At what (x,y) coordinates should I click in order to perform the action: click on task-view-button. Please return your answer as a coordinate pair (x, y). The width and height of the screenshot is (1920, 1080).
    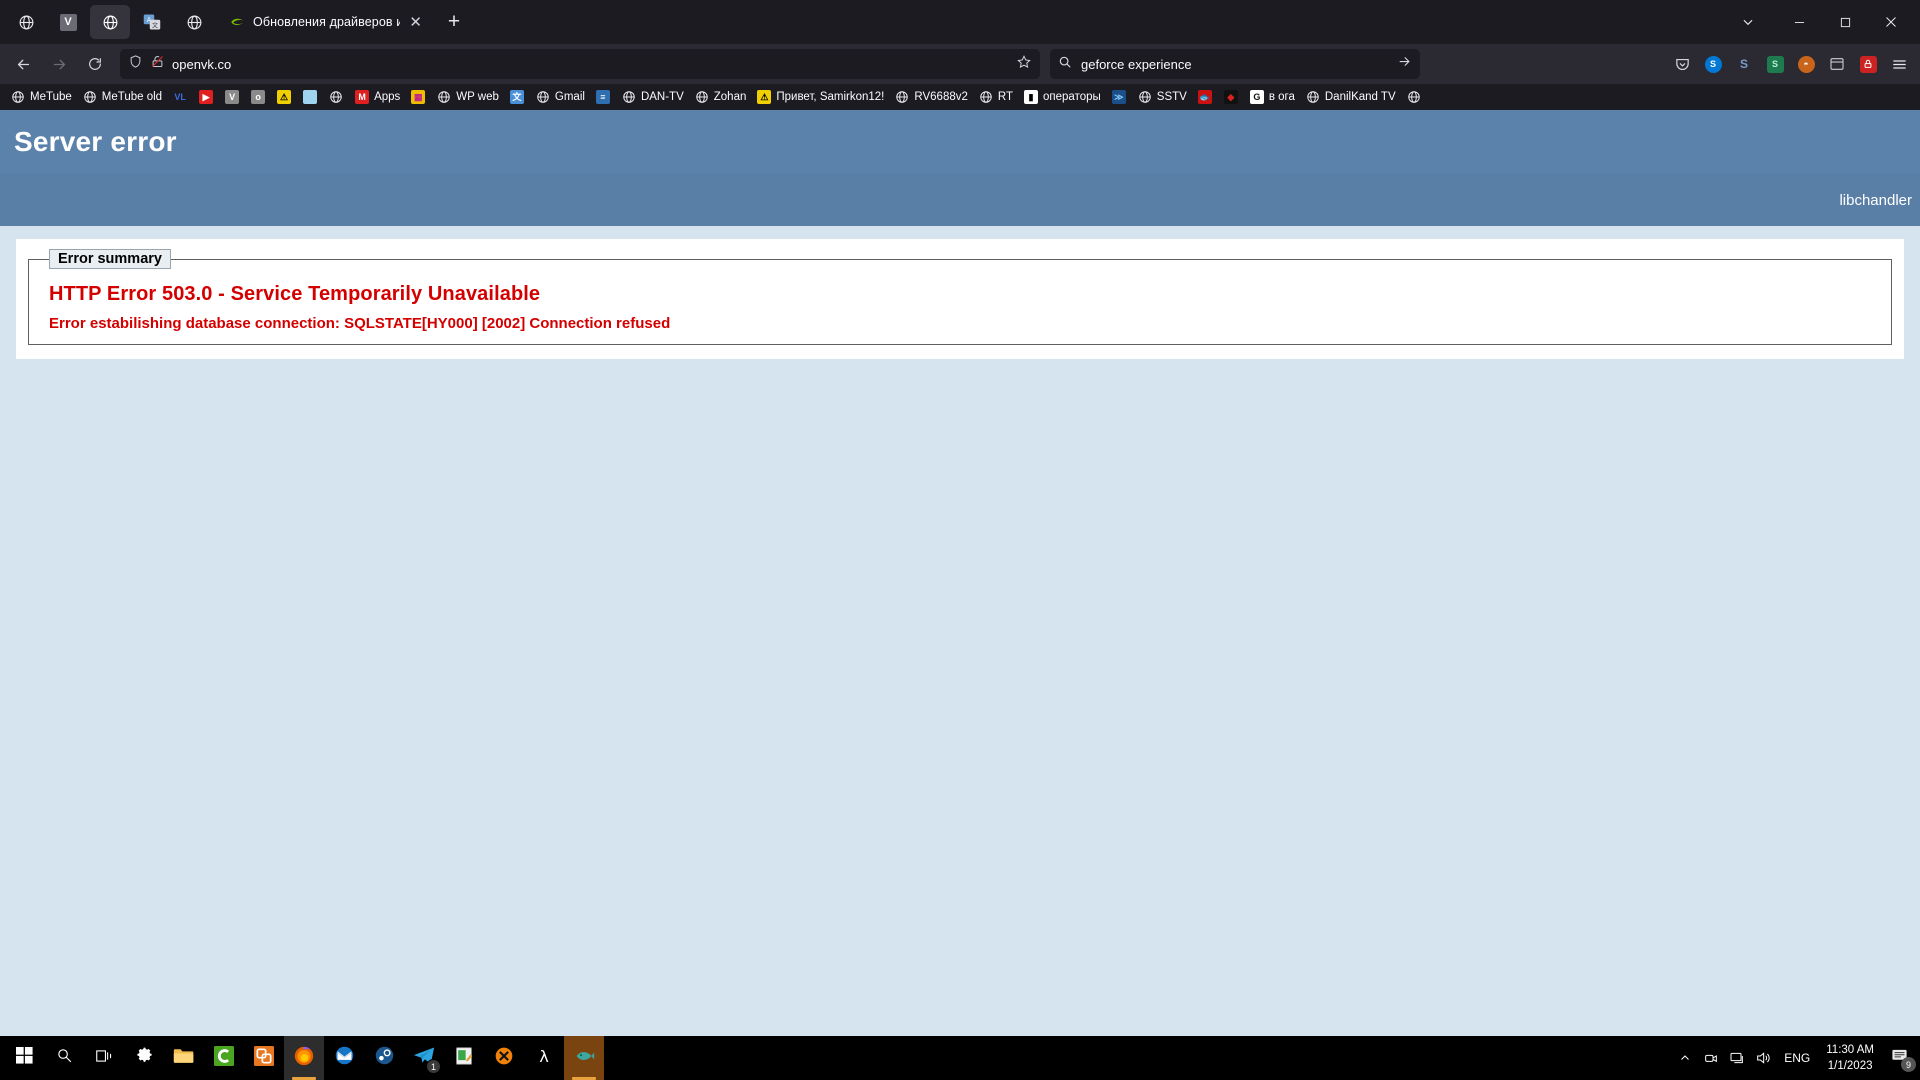
    Looking at the image, I should click on (104, 1058).